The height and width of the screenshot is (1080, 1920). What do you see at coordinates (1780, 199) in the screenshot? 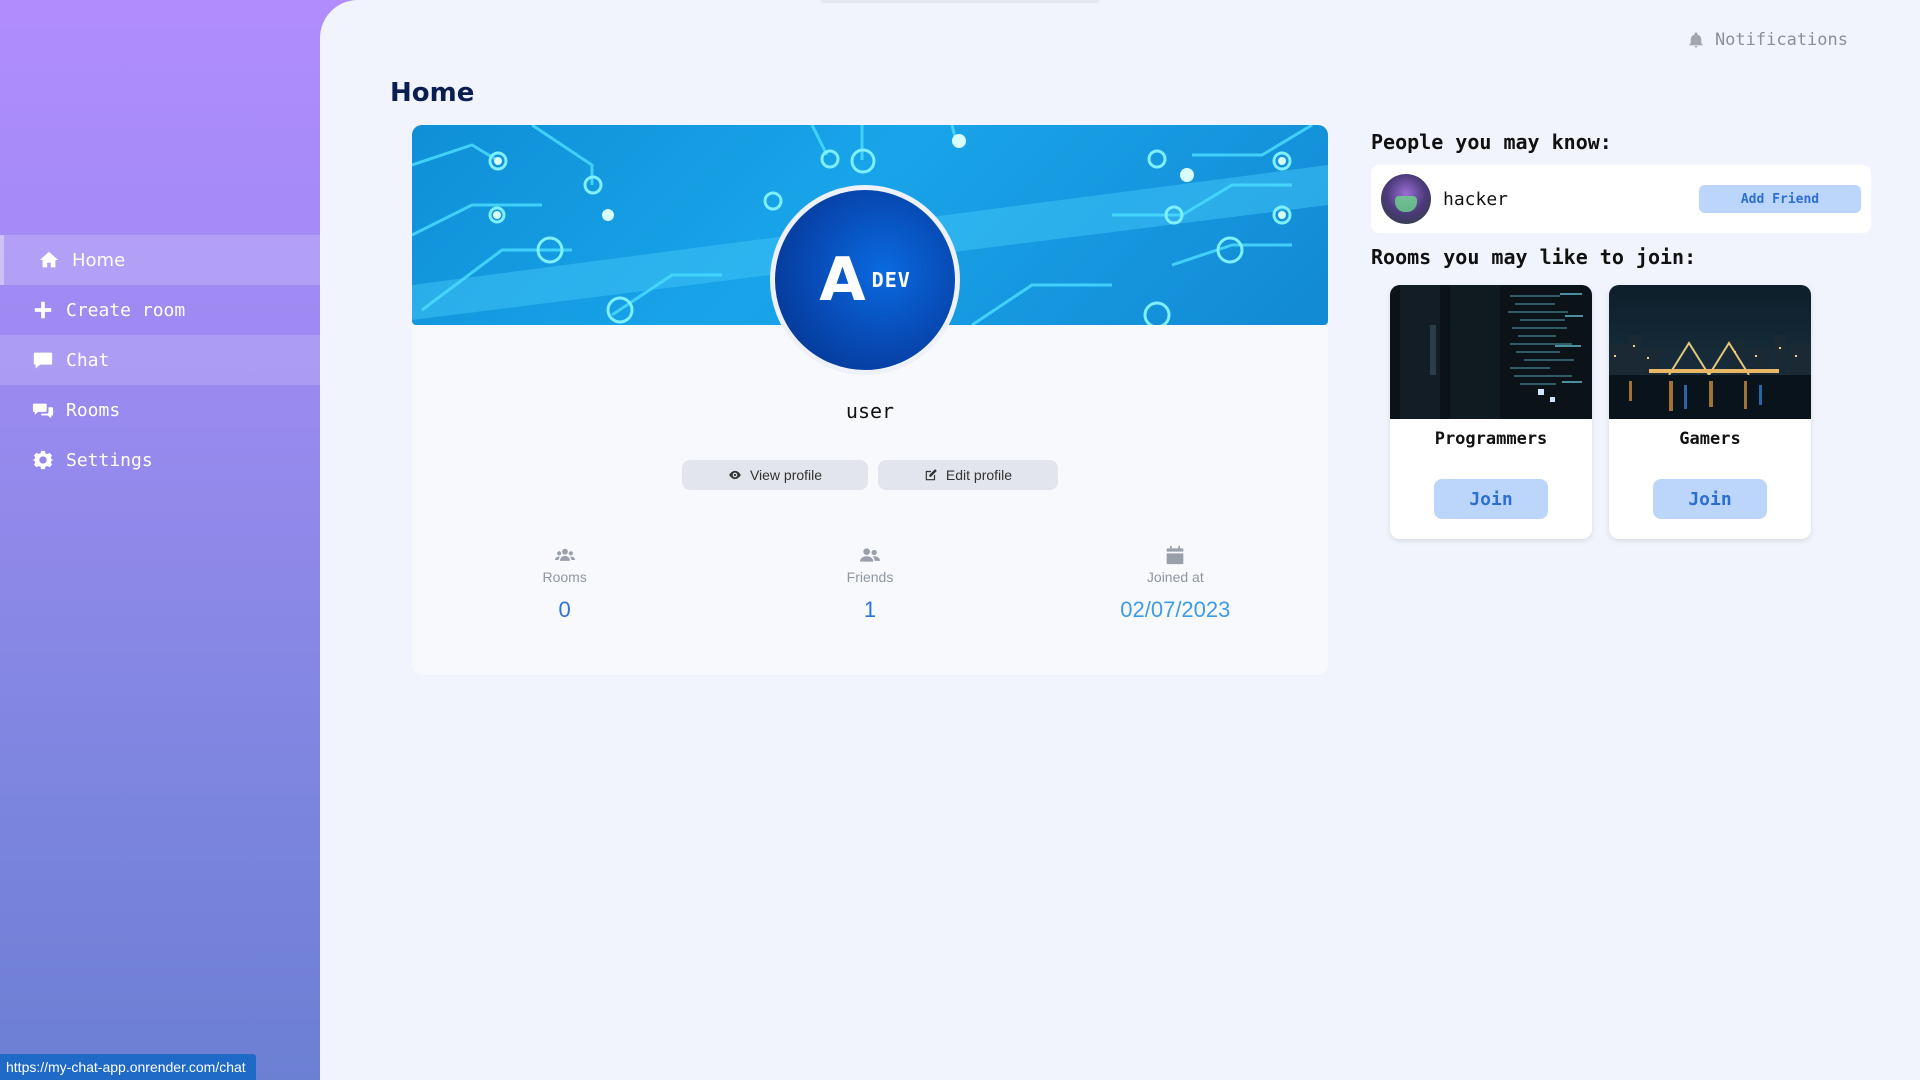
I see `add-friend-button: Add Friend` at bounding box center [1780, 199].